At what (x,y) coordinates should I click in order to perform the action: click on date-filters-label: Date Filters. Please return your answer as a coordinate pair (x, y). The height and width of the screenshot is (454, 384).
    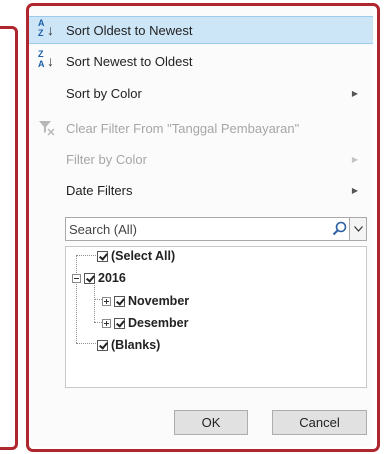
    Looking at the image, I should click on (99, 190).